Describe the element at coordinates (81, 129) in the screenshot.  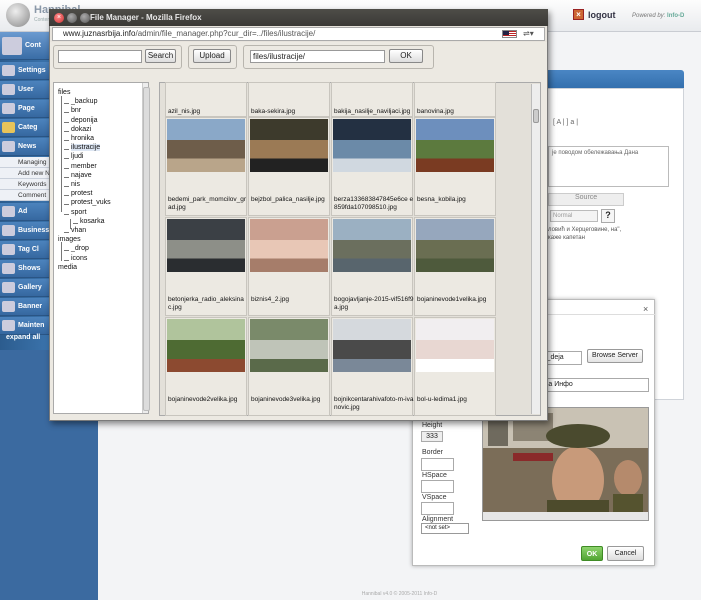
I see `tree-folder-dokazi: dokazi` at that location.